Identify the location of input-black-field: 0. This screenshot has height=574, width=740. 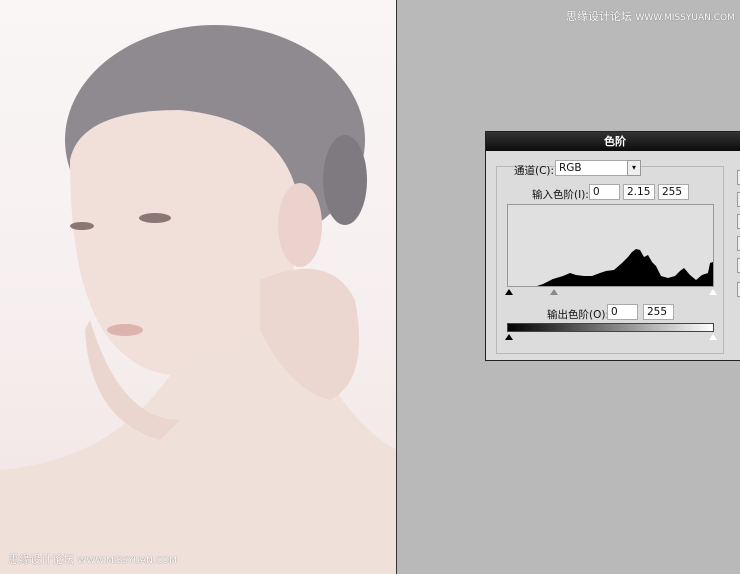
(604, 192).